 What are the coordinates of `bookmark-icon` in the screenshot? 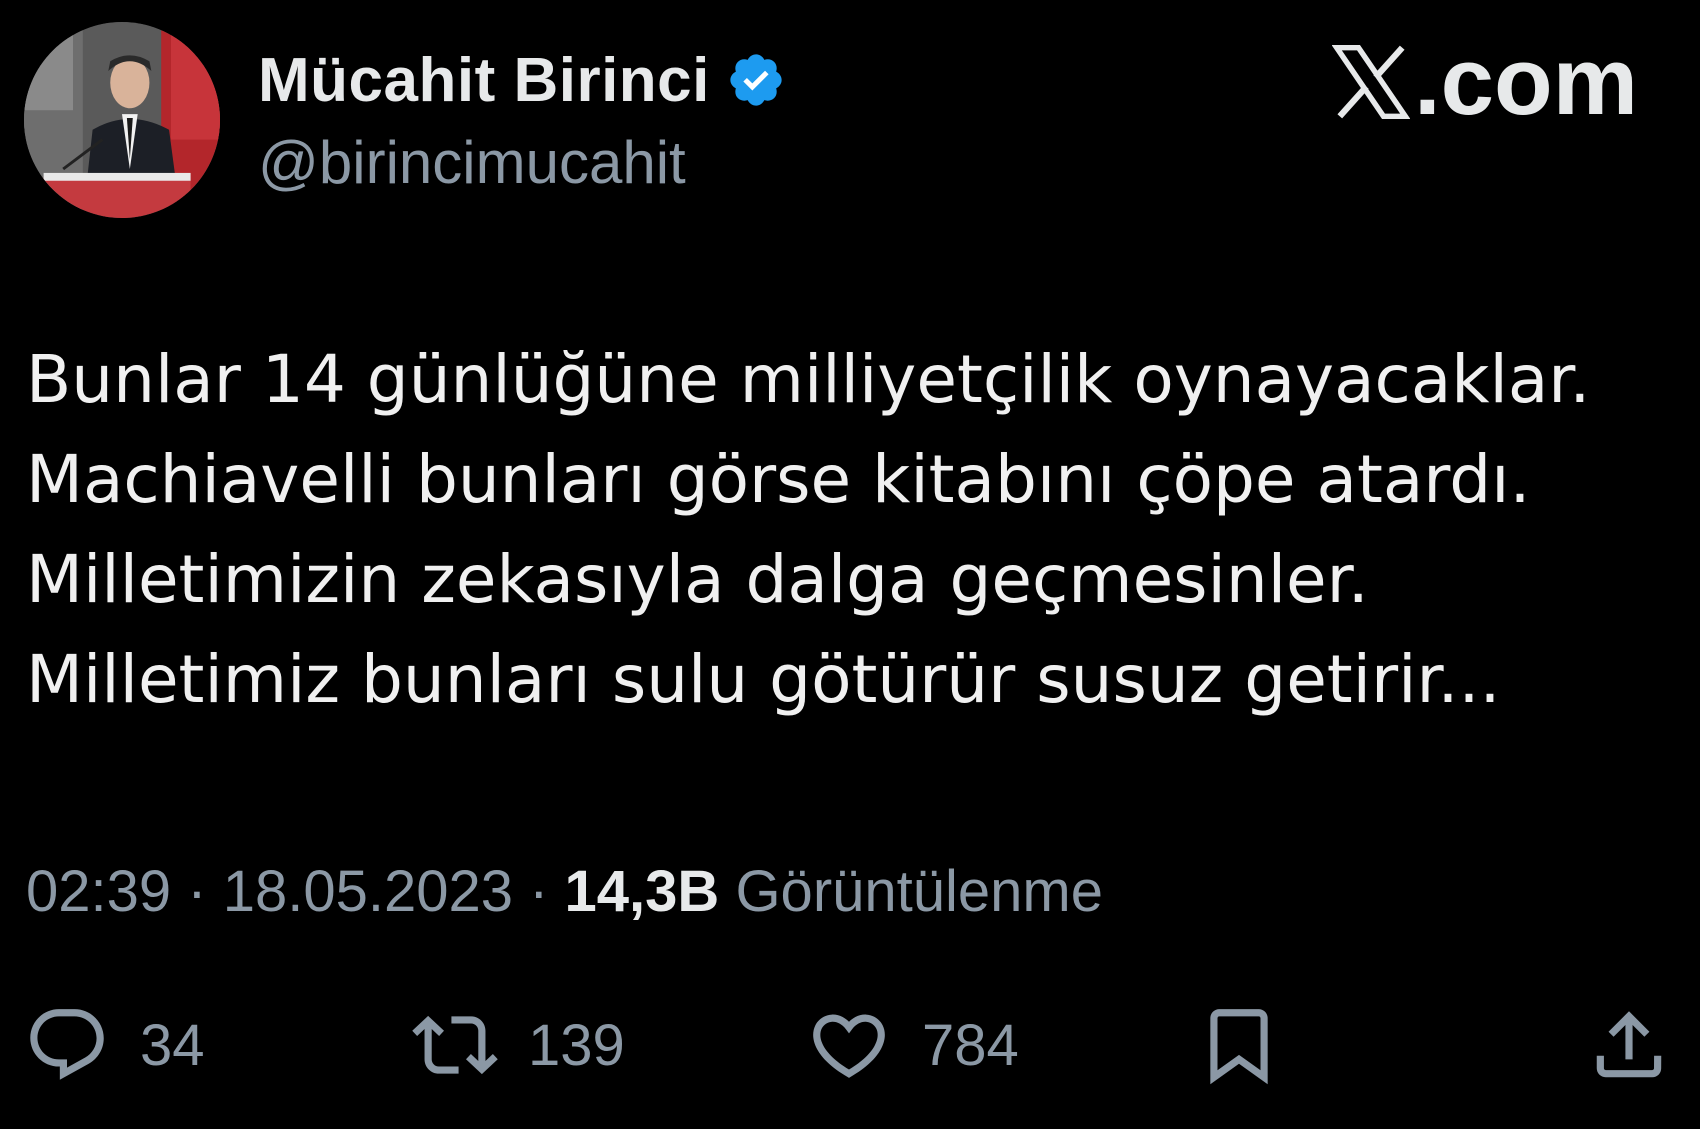 It's located at (1239, 1047).